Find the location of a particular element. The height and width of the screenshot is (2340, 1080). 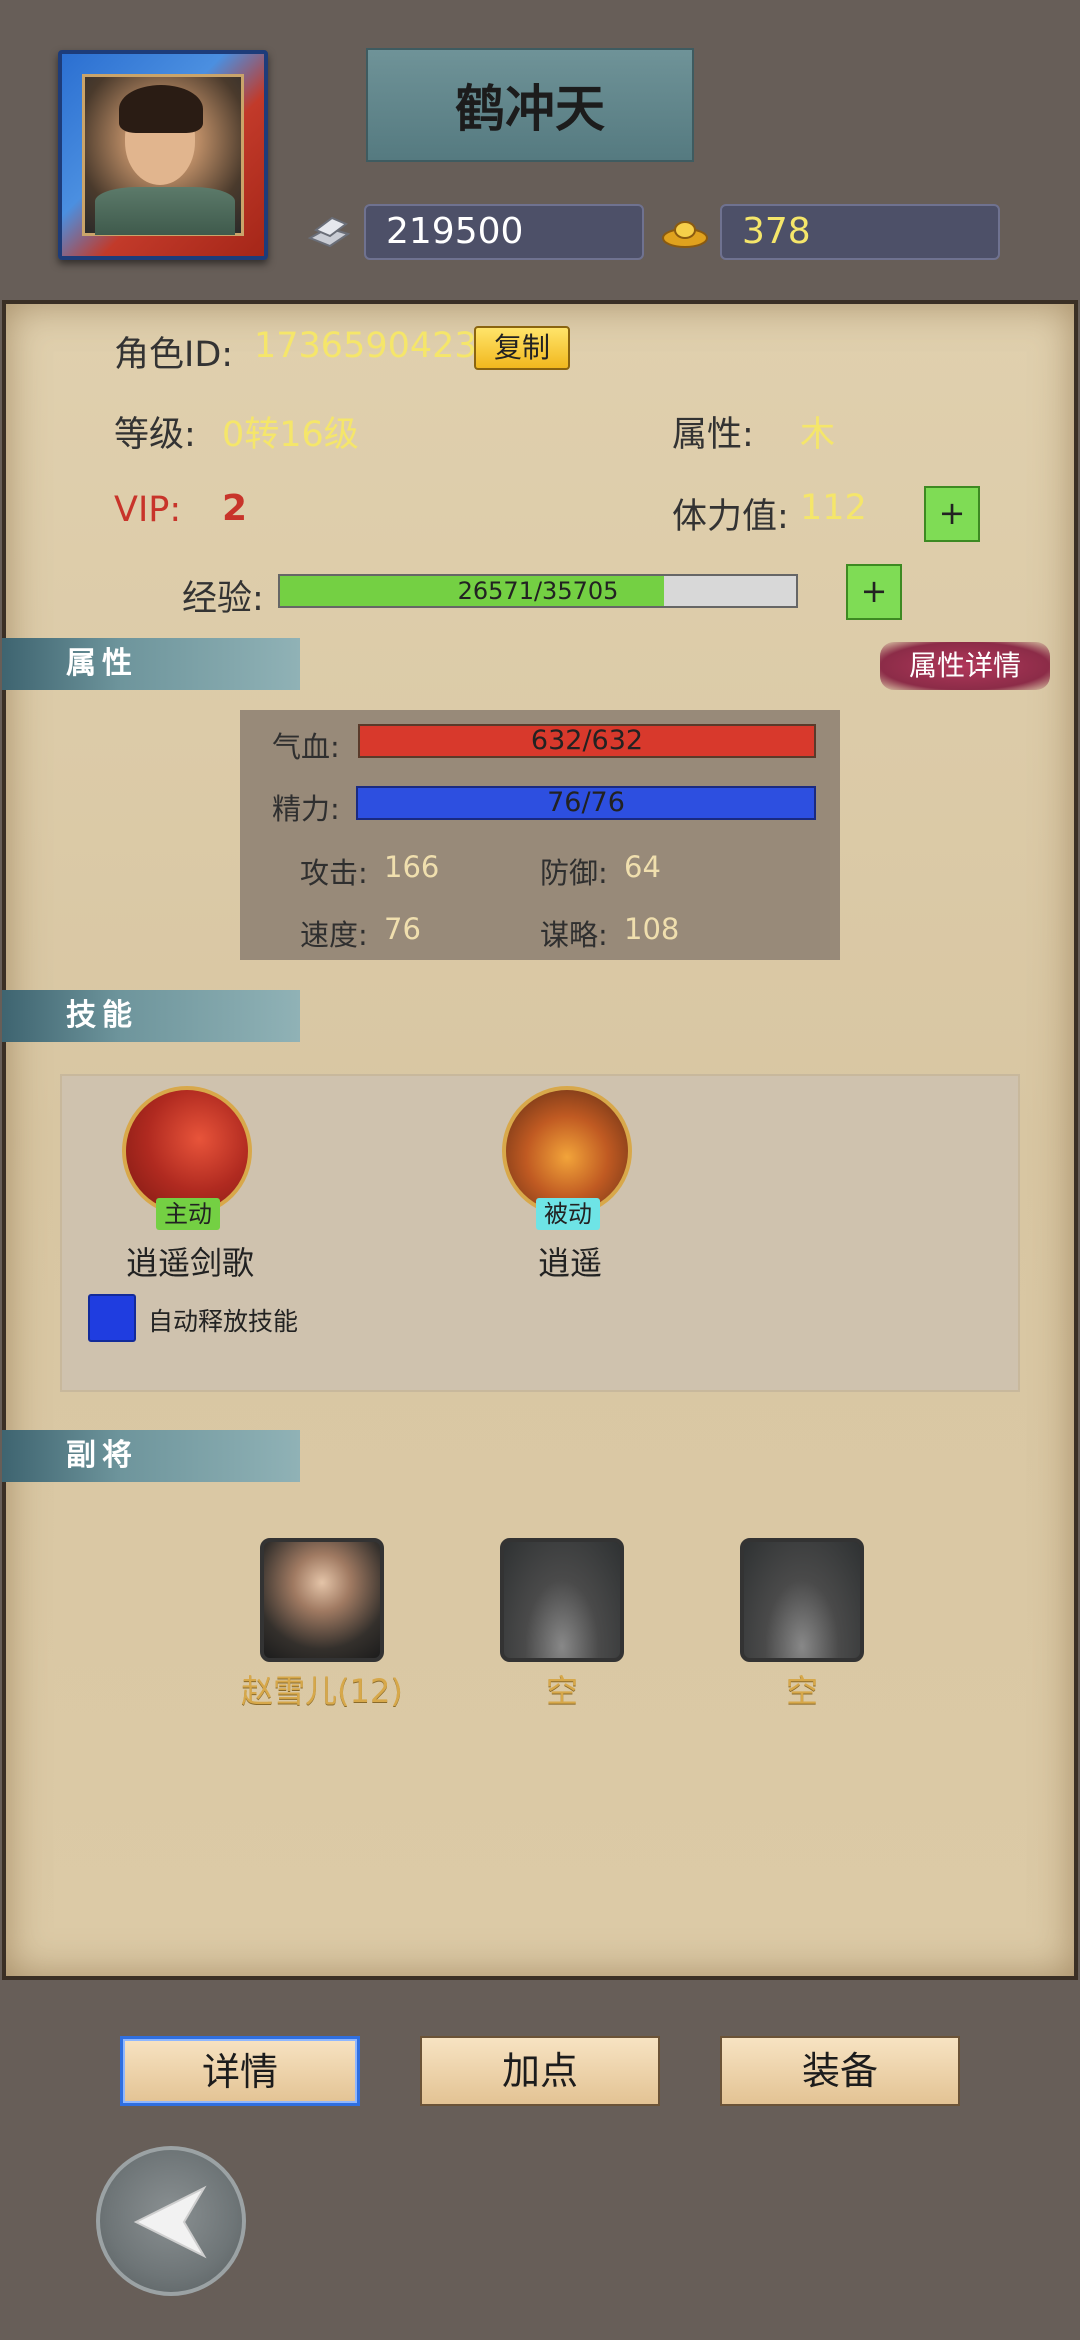

speed-value: 76 is located at coordinates (402, 929).